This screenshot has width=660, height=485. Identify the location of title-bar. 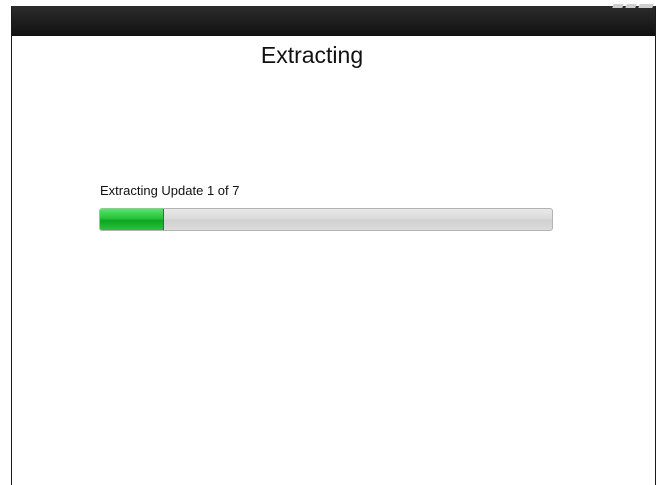
(333, 20).